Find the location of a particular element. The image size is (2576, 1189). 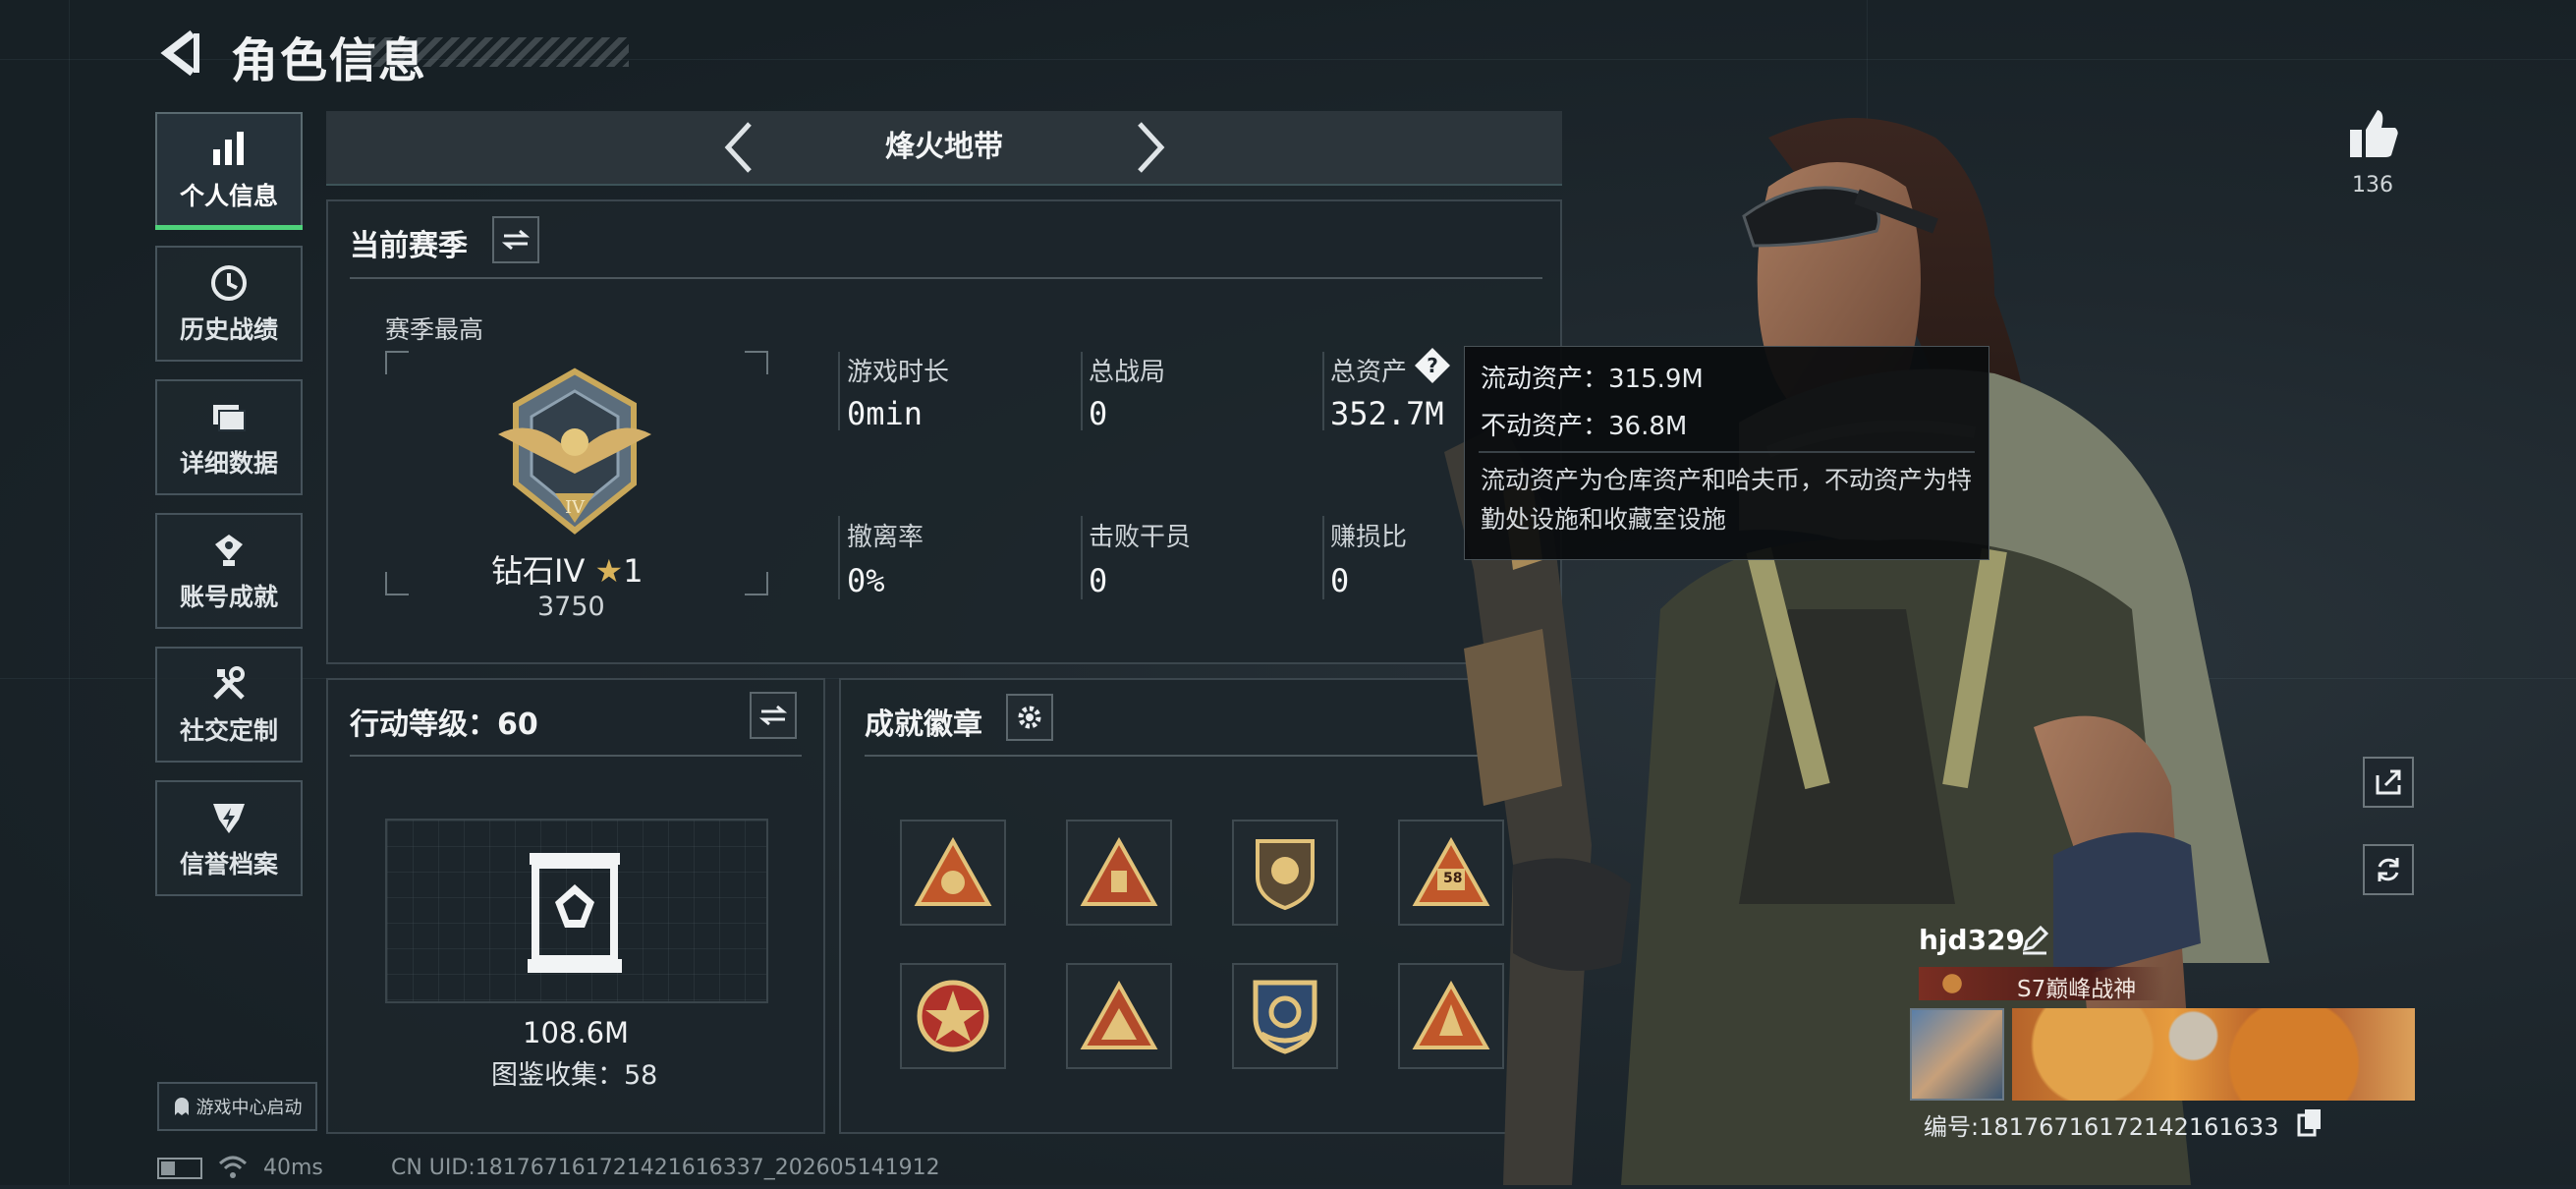

achievement-icon is located at coordinates (229, 550).